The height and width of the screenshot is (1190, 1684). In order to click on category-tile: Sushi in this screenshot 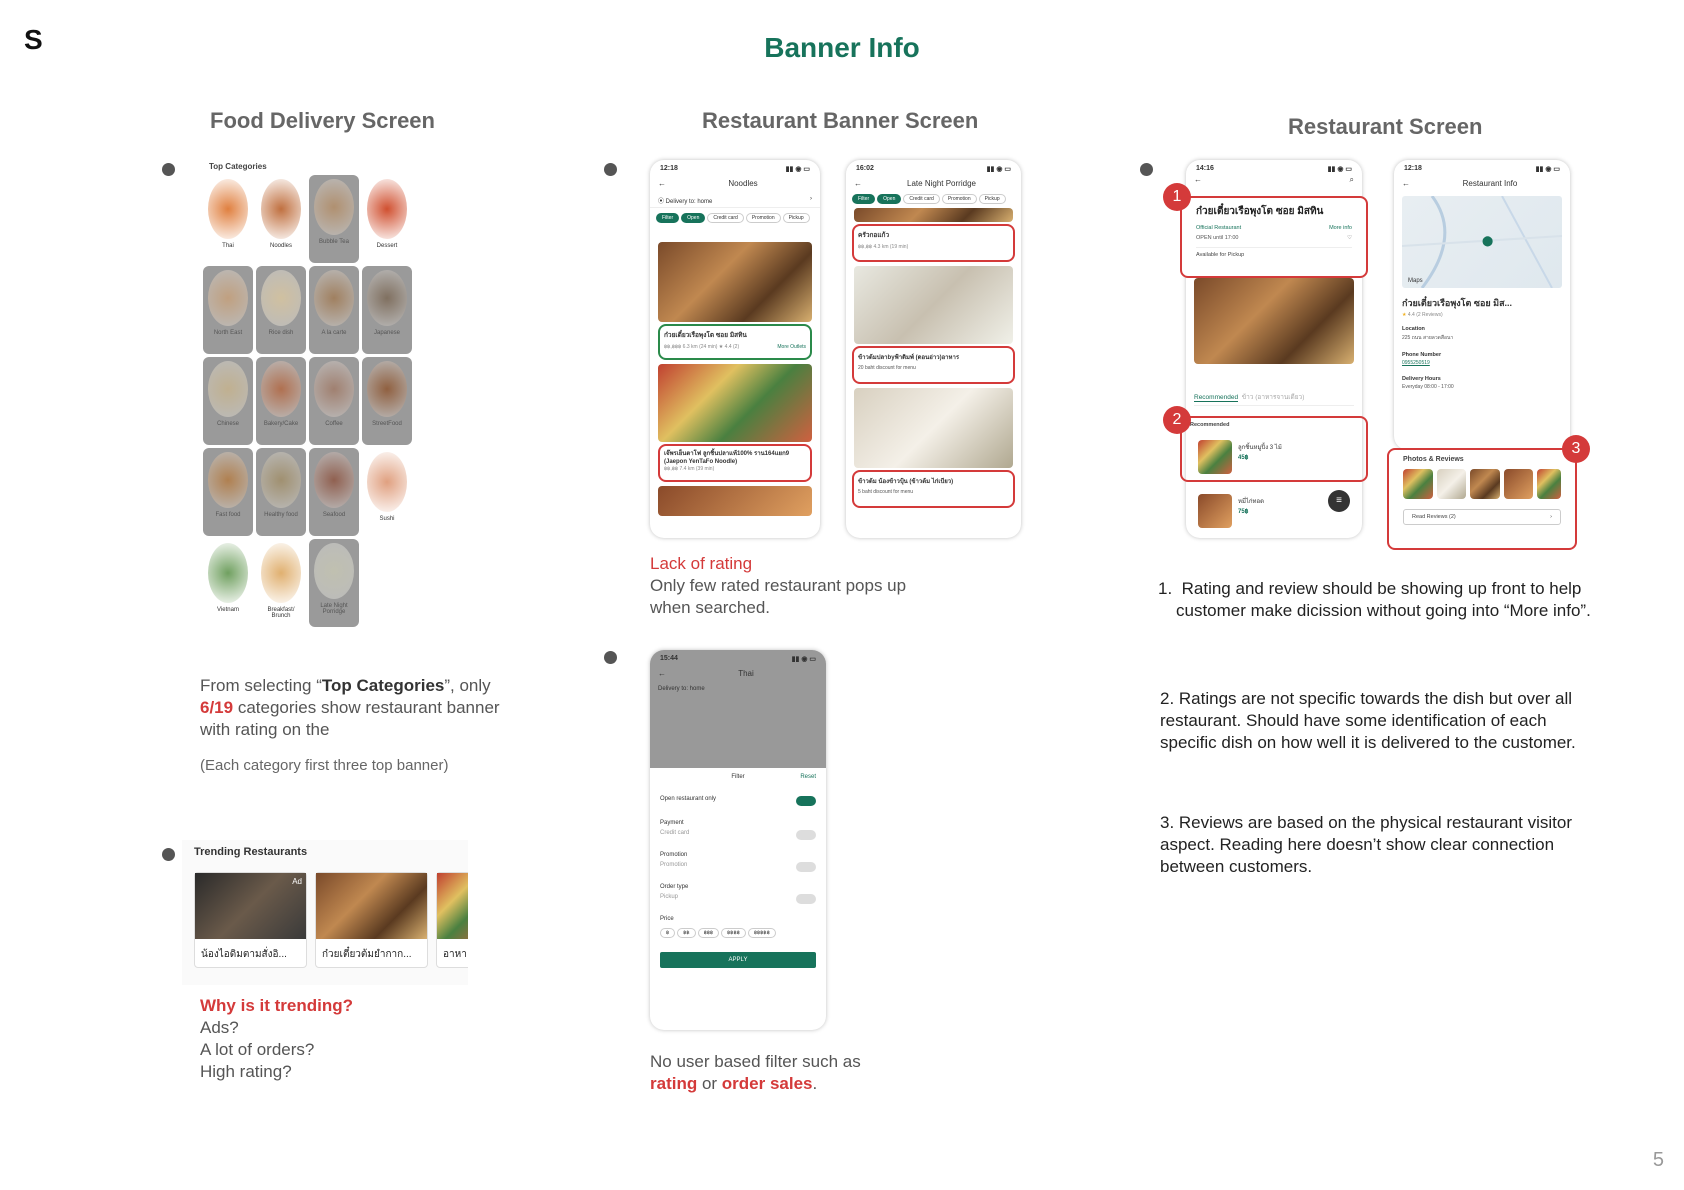, I will do `click(387, 492)`.